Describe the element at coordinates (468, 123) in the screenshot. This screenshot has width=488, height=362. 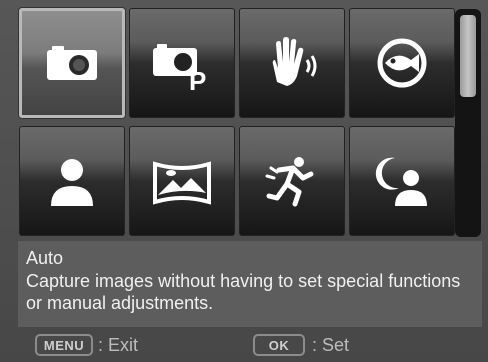
I see `scrollbar` at that location.